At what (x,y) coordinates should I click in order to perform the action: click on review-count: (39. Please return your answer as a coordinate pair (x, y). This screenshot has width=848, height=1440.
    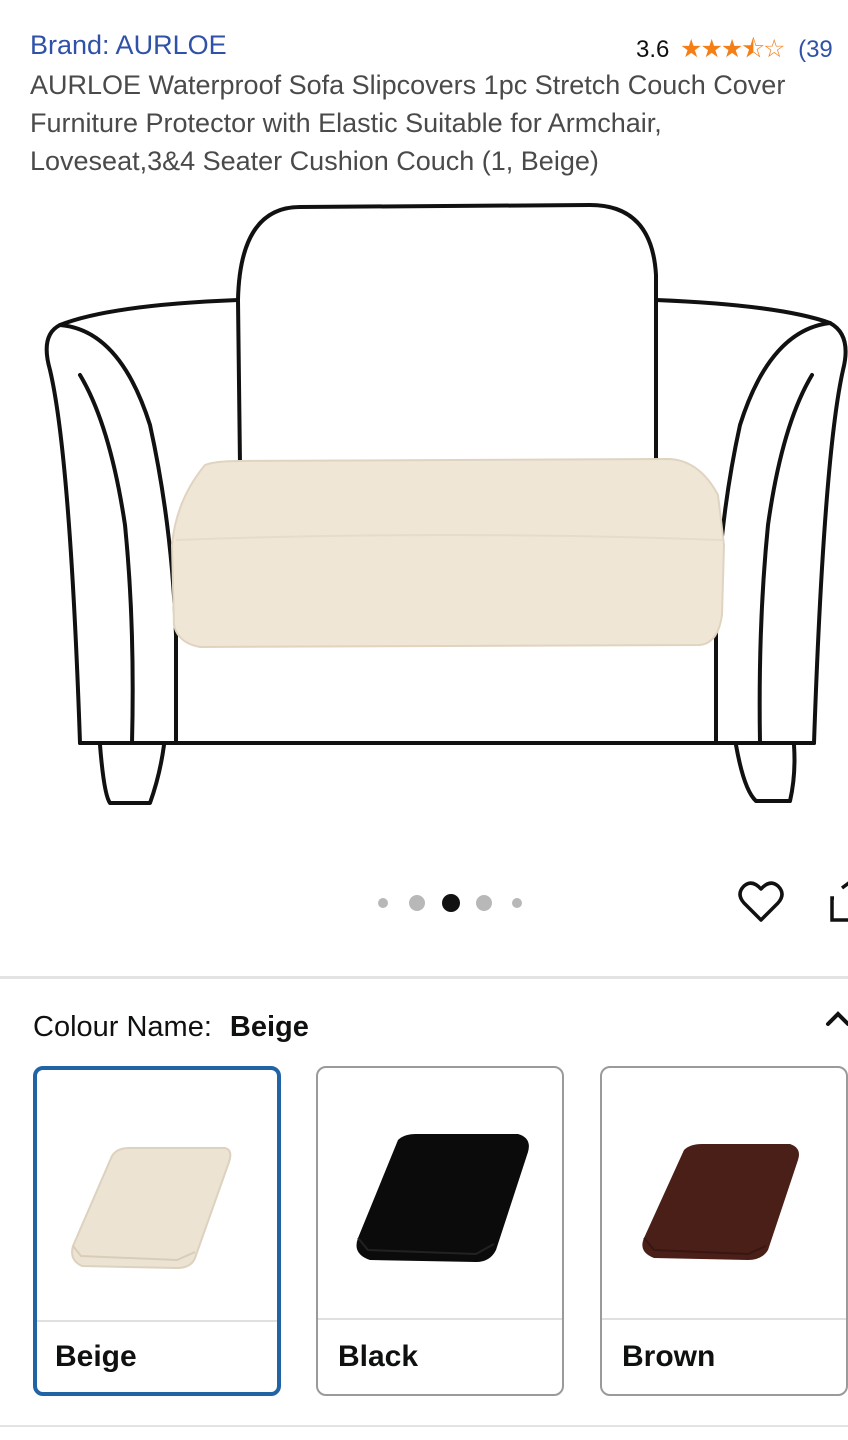
    Looking at the image, I should click on (815, 49).